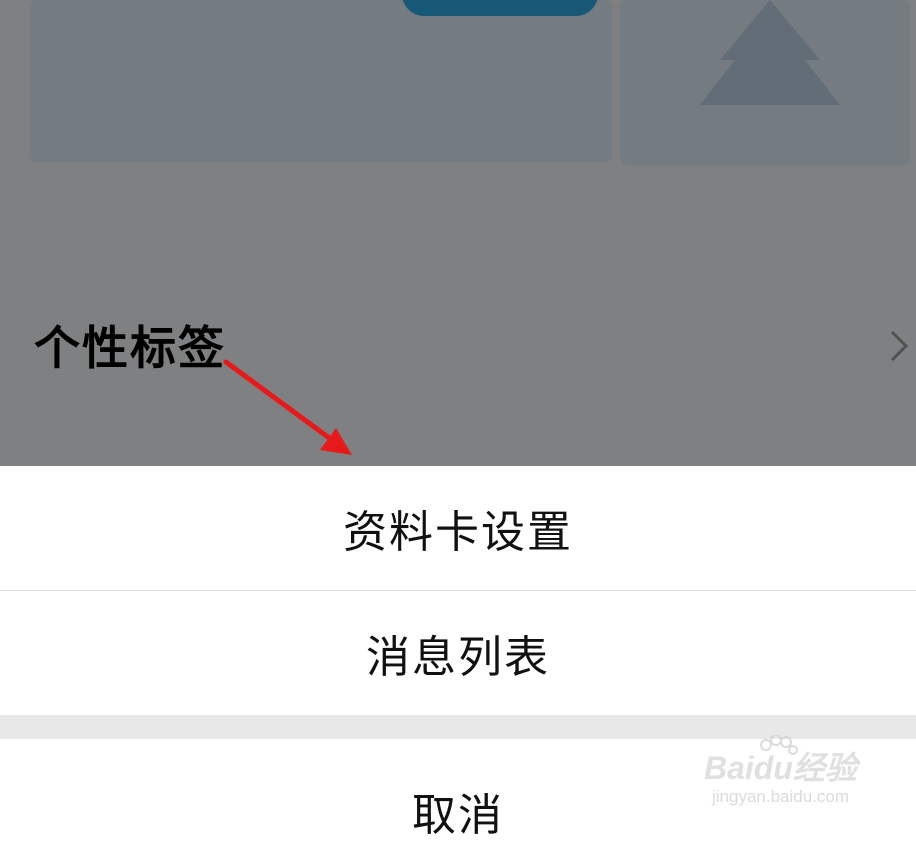 This screenshot has height=843, width=916. Describe the element at coordinates (780, 768) in the screenshot. I see `watermark-brand: Baidu经验` at that location.